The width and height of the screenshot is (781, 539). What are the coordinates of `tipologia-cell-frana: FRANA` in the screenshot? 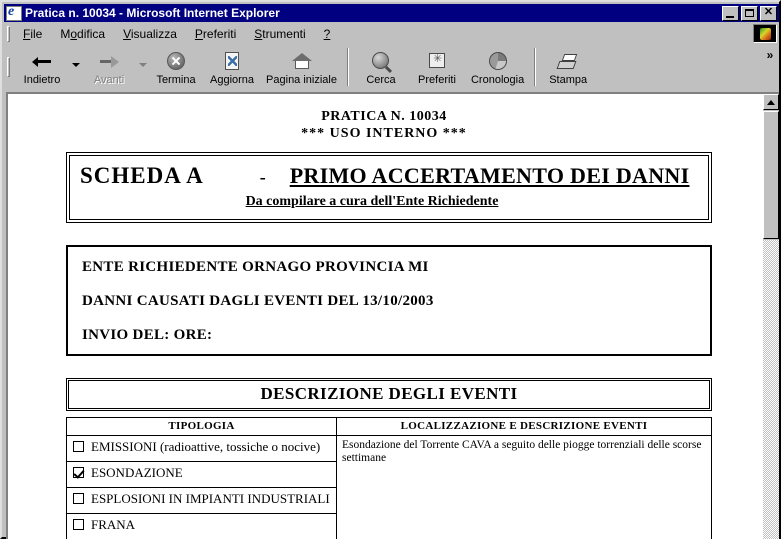 It's located at (201, 526).